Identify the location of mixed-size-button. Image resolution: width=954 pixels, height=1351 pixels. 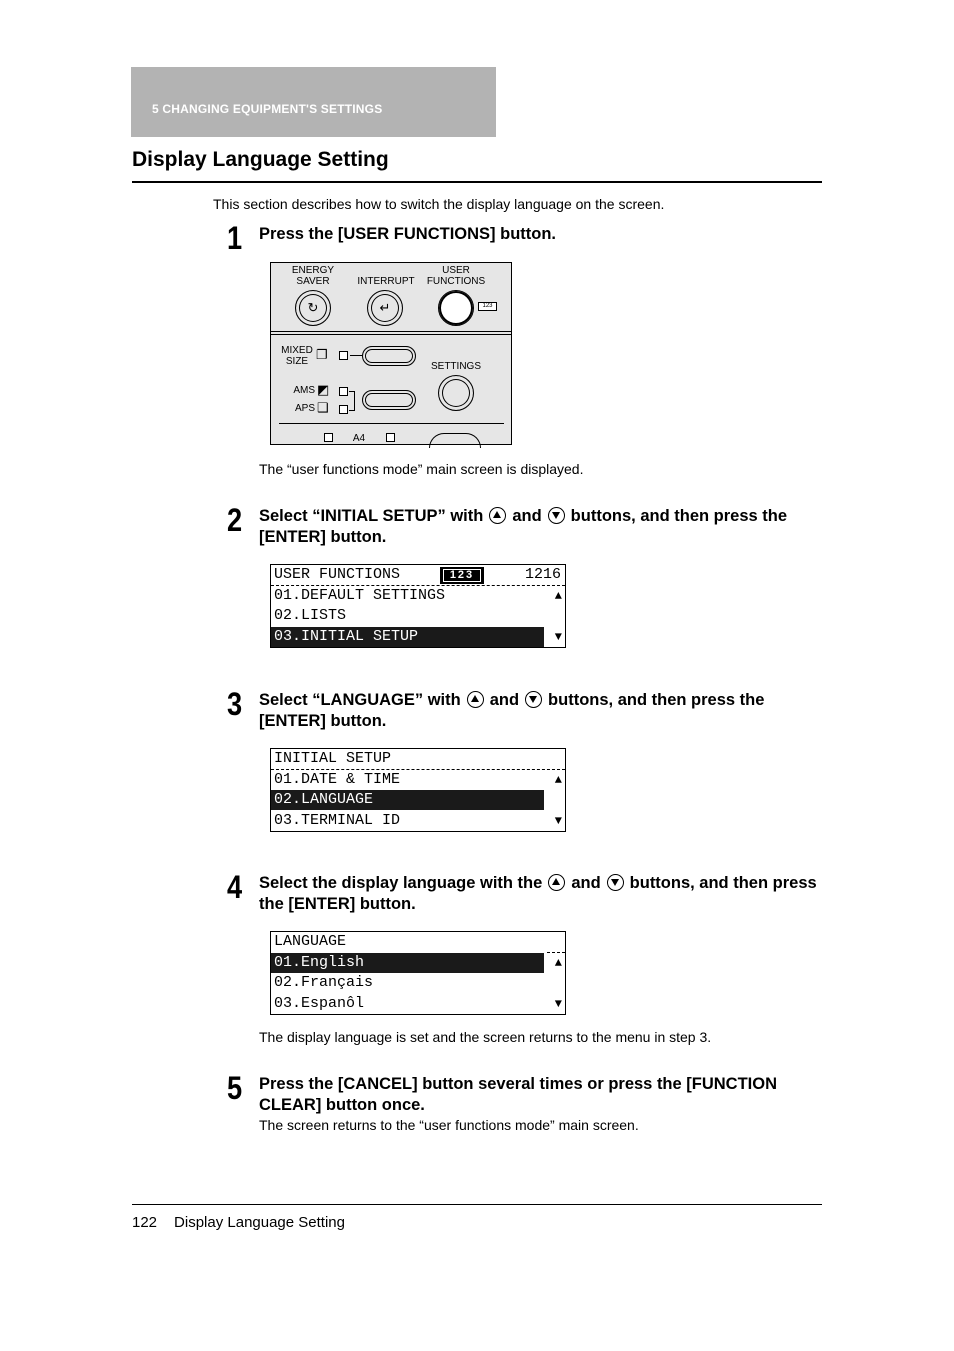
(389, 356).